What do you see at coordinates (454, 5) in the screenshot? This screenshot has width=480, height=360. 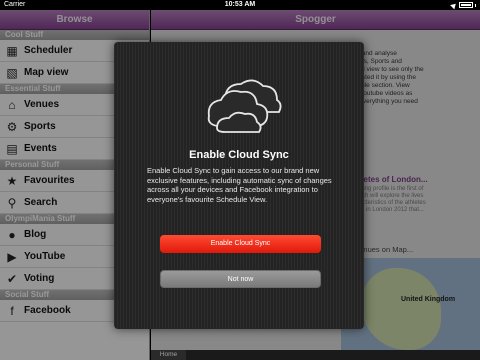 I see `location-arrow-icon` at bounding box center [454, 5].